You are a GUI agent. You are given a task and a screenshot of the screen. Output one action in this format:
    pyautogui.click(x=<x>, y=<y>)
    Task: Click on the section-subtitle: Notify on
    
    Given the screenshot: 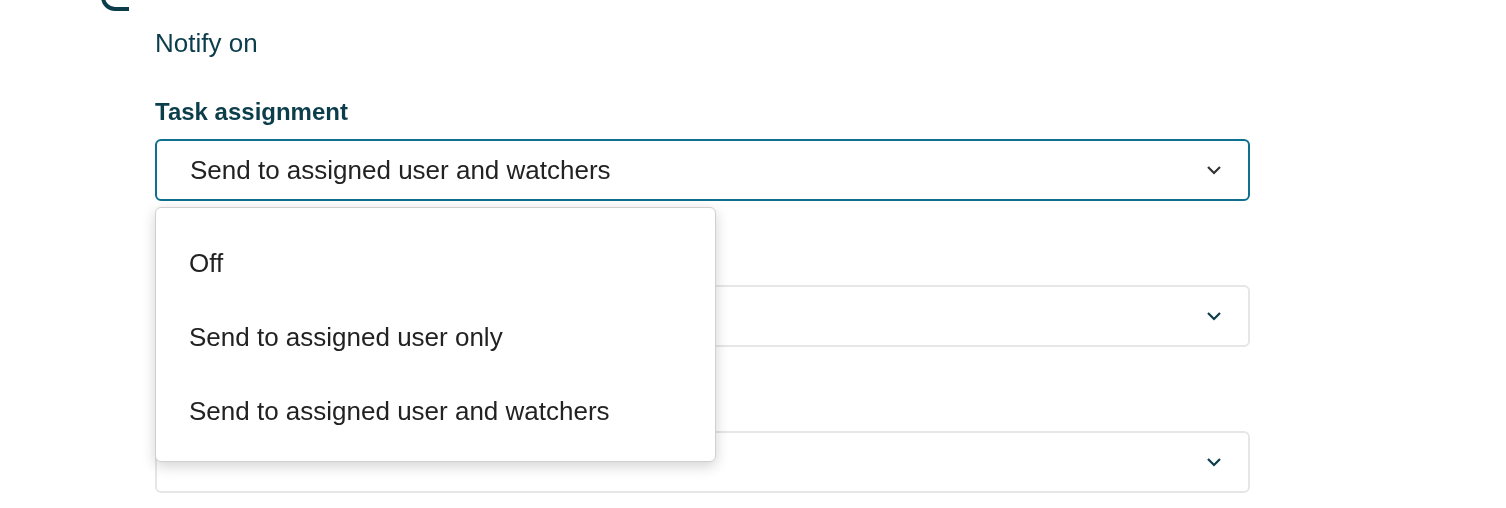 What is the action you would take?
    pyautogui.click(x=207, y=43)
    